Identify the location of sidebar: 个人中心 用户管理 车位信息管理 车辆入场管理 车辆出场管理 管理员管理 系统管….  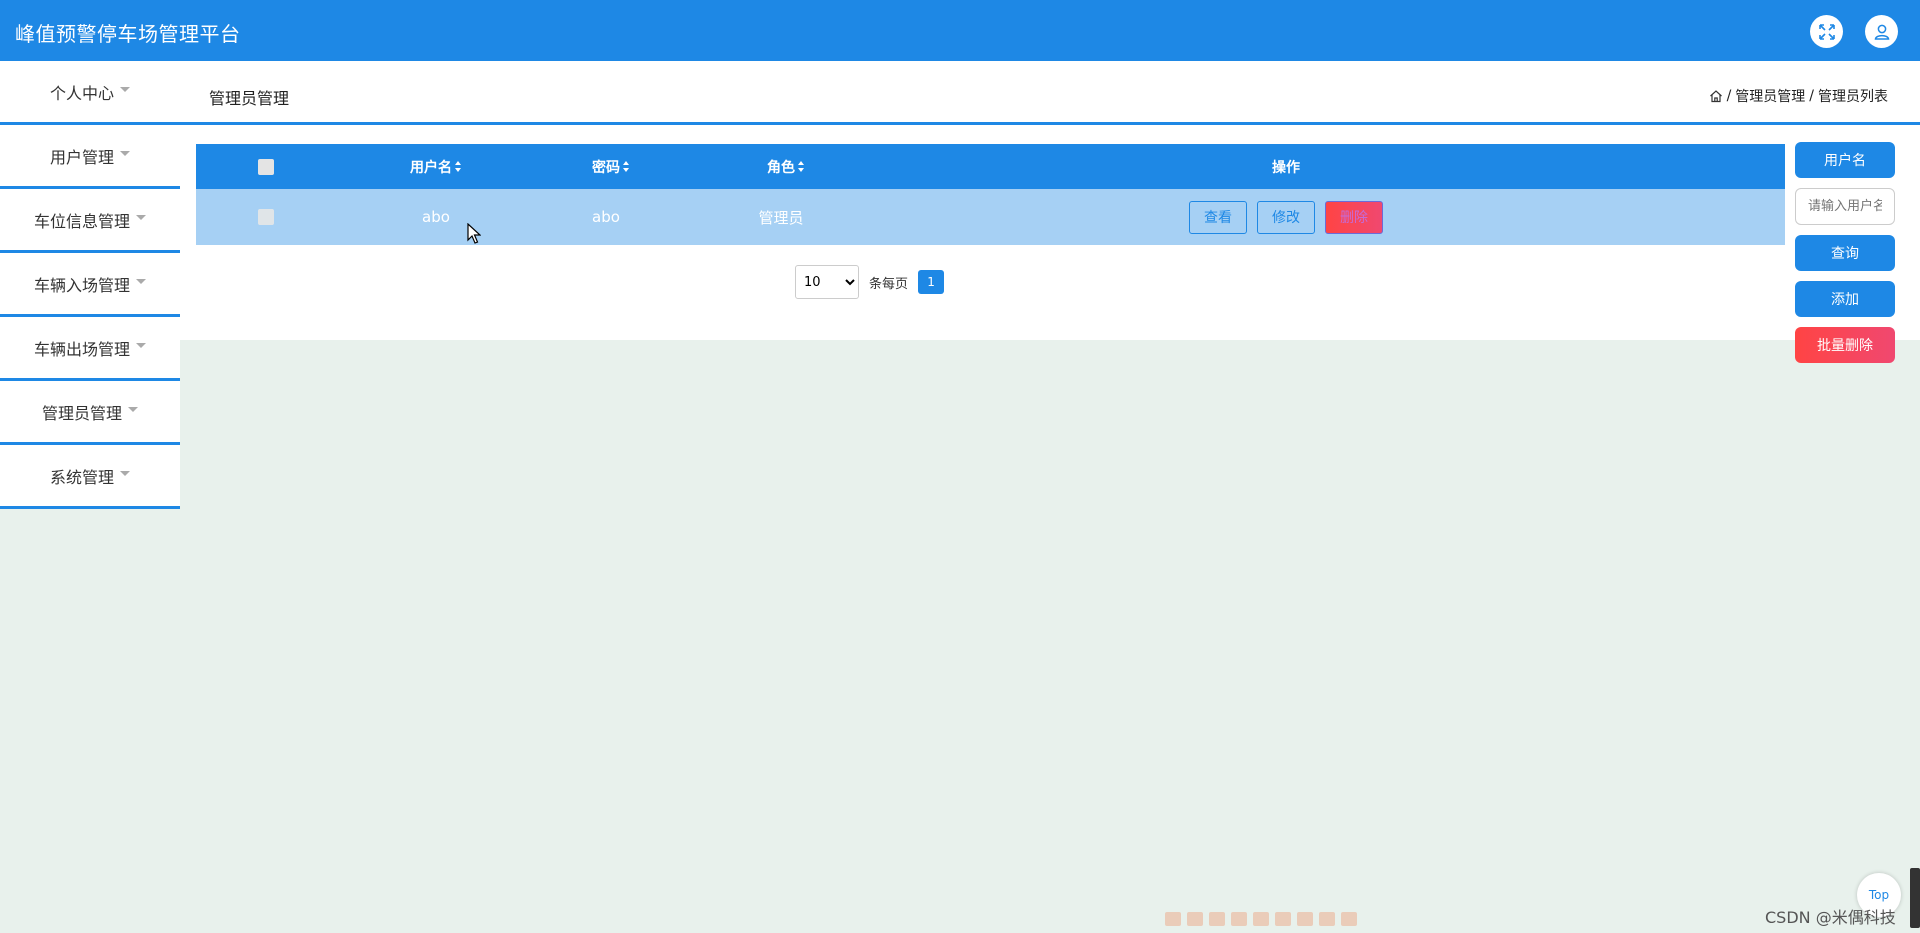
(90, 285).